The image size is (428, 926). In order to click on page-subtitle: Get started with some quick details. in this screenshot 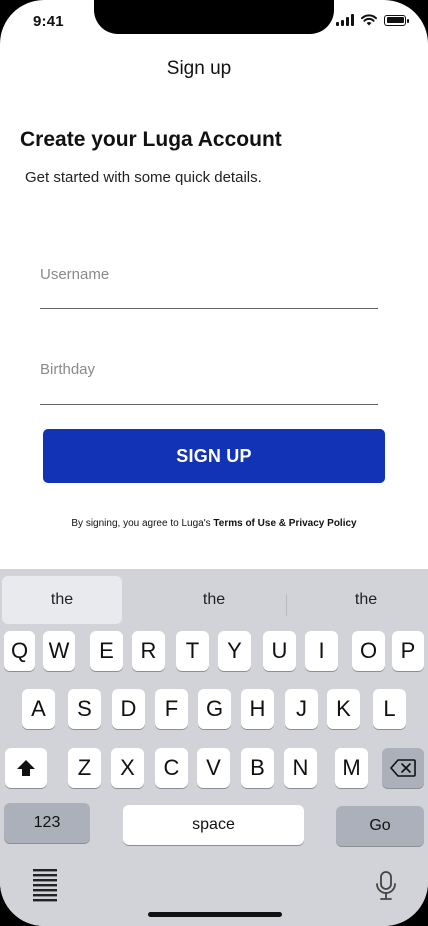, I will do `click(143, 177)`.